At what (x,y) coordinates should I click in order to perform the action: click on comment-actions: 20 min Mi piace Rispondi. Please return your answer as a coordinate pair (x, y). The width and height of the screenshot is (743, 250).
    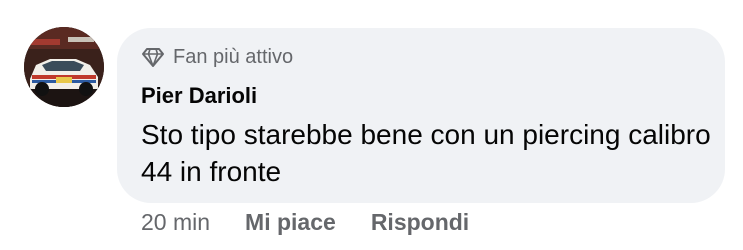
    Looking at the image, I should click on (305, 222).